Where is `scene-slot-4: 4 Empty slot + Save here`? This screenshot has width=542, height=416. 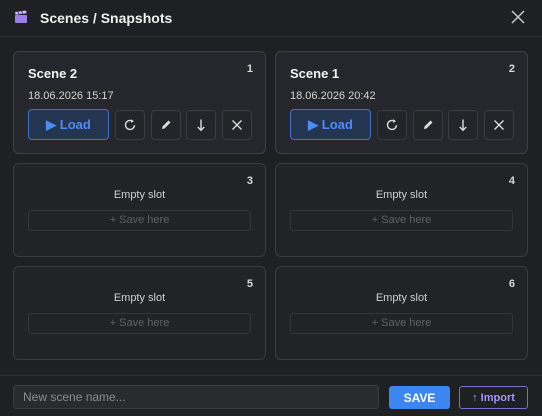
scene-slot-4: 4 Empty slot + Save here is located at coordinates (401, 210).